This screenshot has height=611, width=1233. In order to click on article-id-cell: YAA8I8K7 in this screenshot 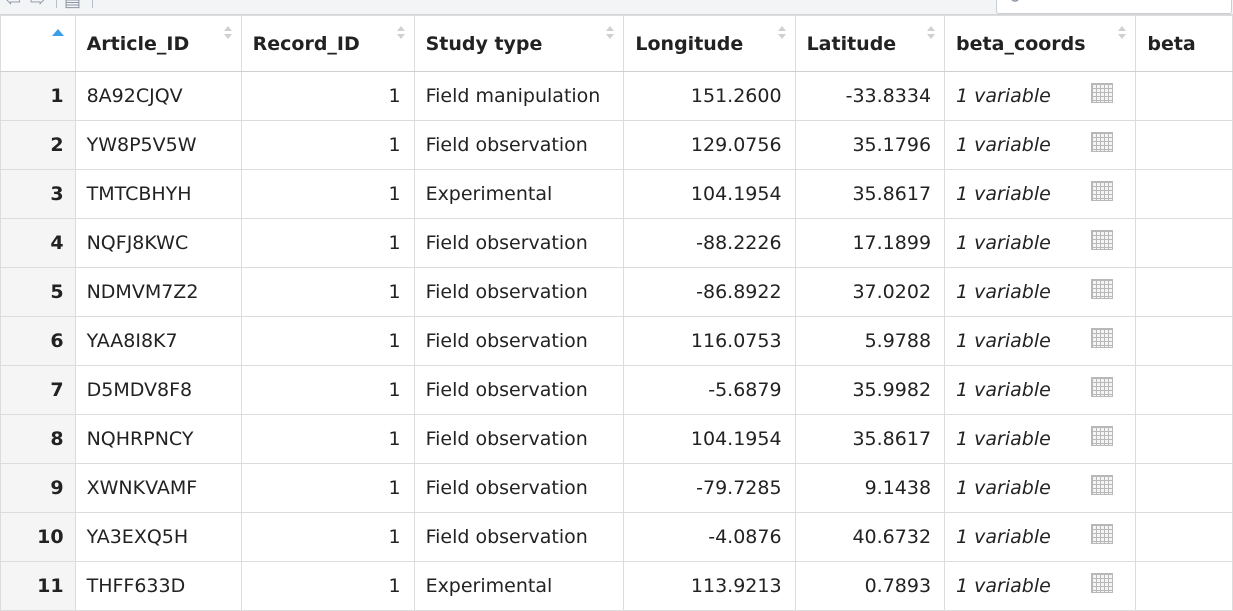, I will do `click(158, 341)`.